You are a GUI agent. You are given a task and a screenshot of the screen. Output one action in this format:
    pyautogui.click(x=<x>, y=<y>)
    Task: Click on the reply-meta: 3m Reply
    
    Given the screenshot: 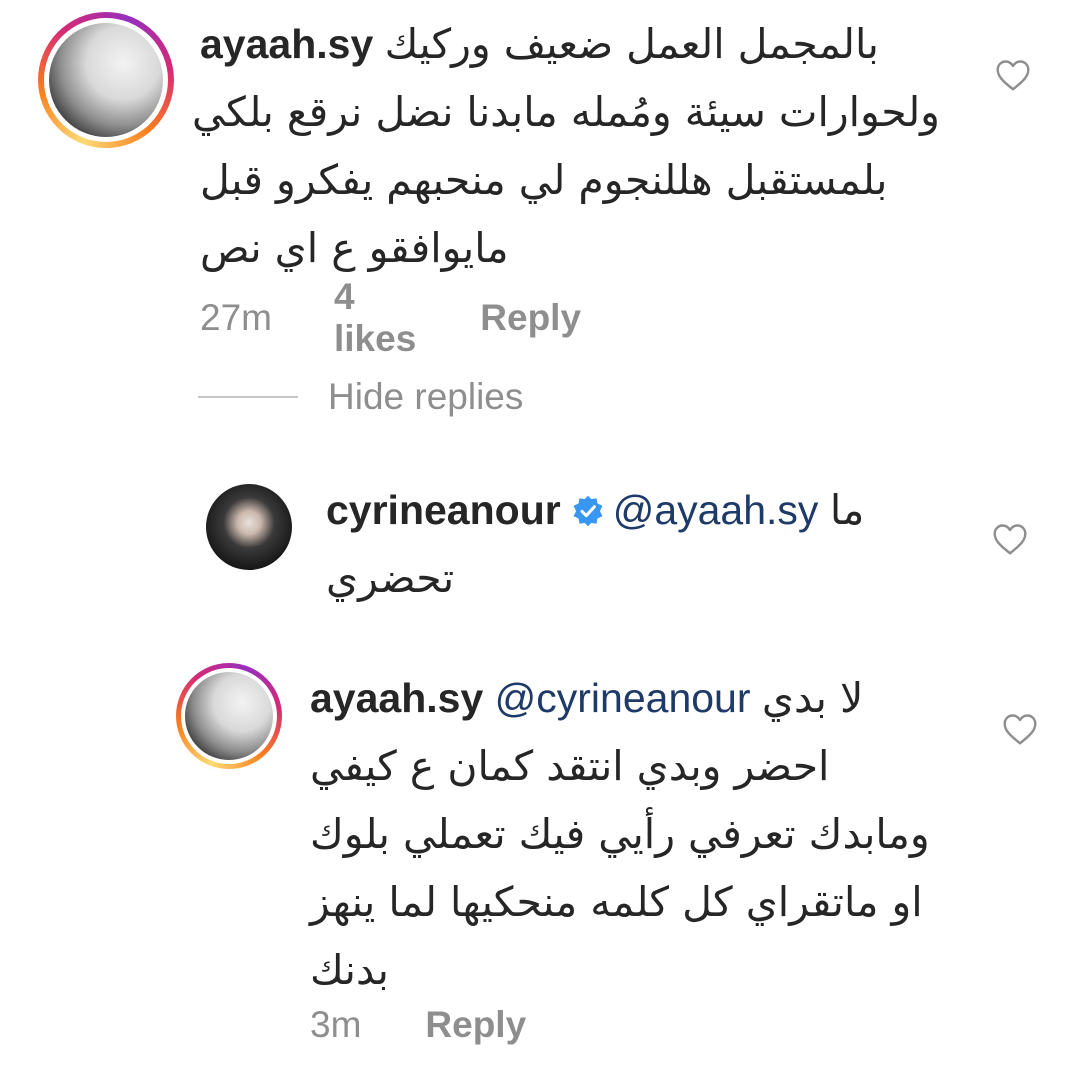 What is the action you would take?
    pyautogui.click(x=418, y=1025)
    